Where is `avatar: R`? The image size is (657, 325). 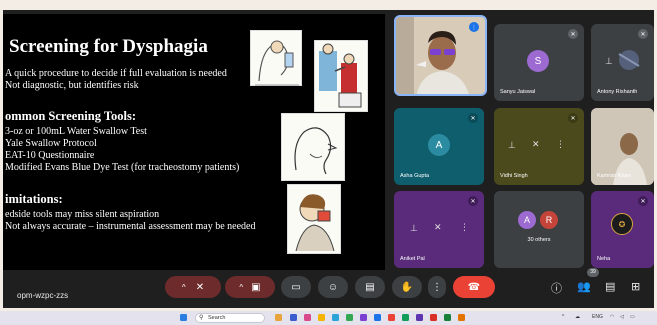
avatar: R is located at coordinates (549, 220).